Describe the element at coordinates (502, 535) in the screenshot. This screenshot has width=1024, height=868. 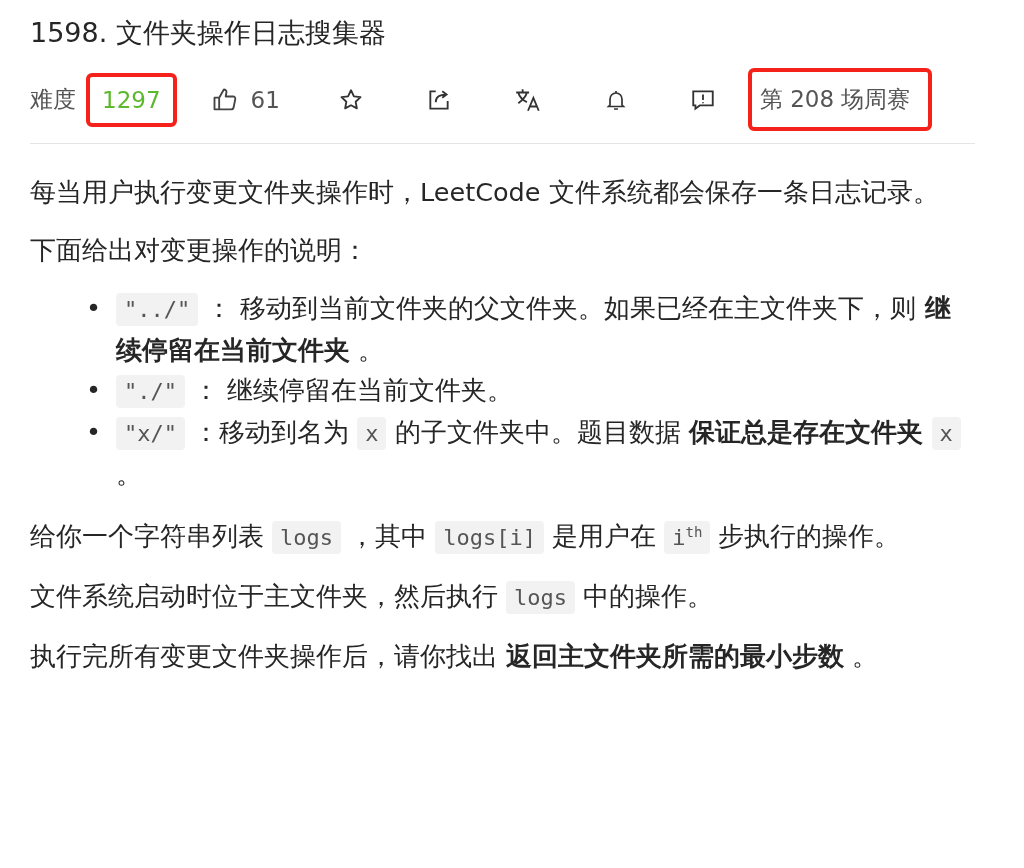
I see `paragraph: 给你一个字符串列表 logs ，其中 logs[i] 是用户在 i$^{th}$ 步执行的操作。` at that location.